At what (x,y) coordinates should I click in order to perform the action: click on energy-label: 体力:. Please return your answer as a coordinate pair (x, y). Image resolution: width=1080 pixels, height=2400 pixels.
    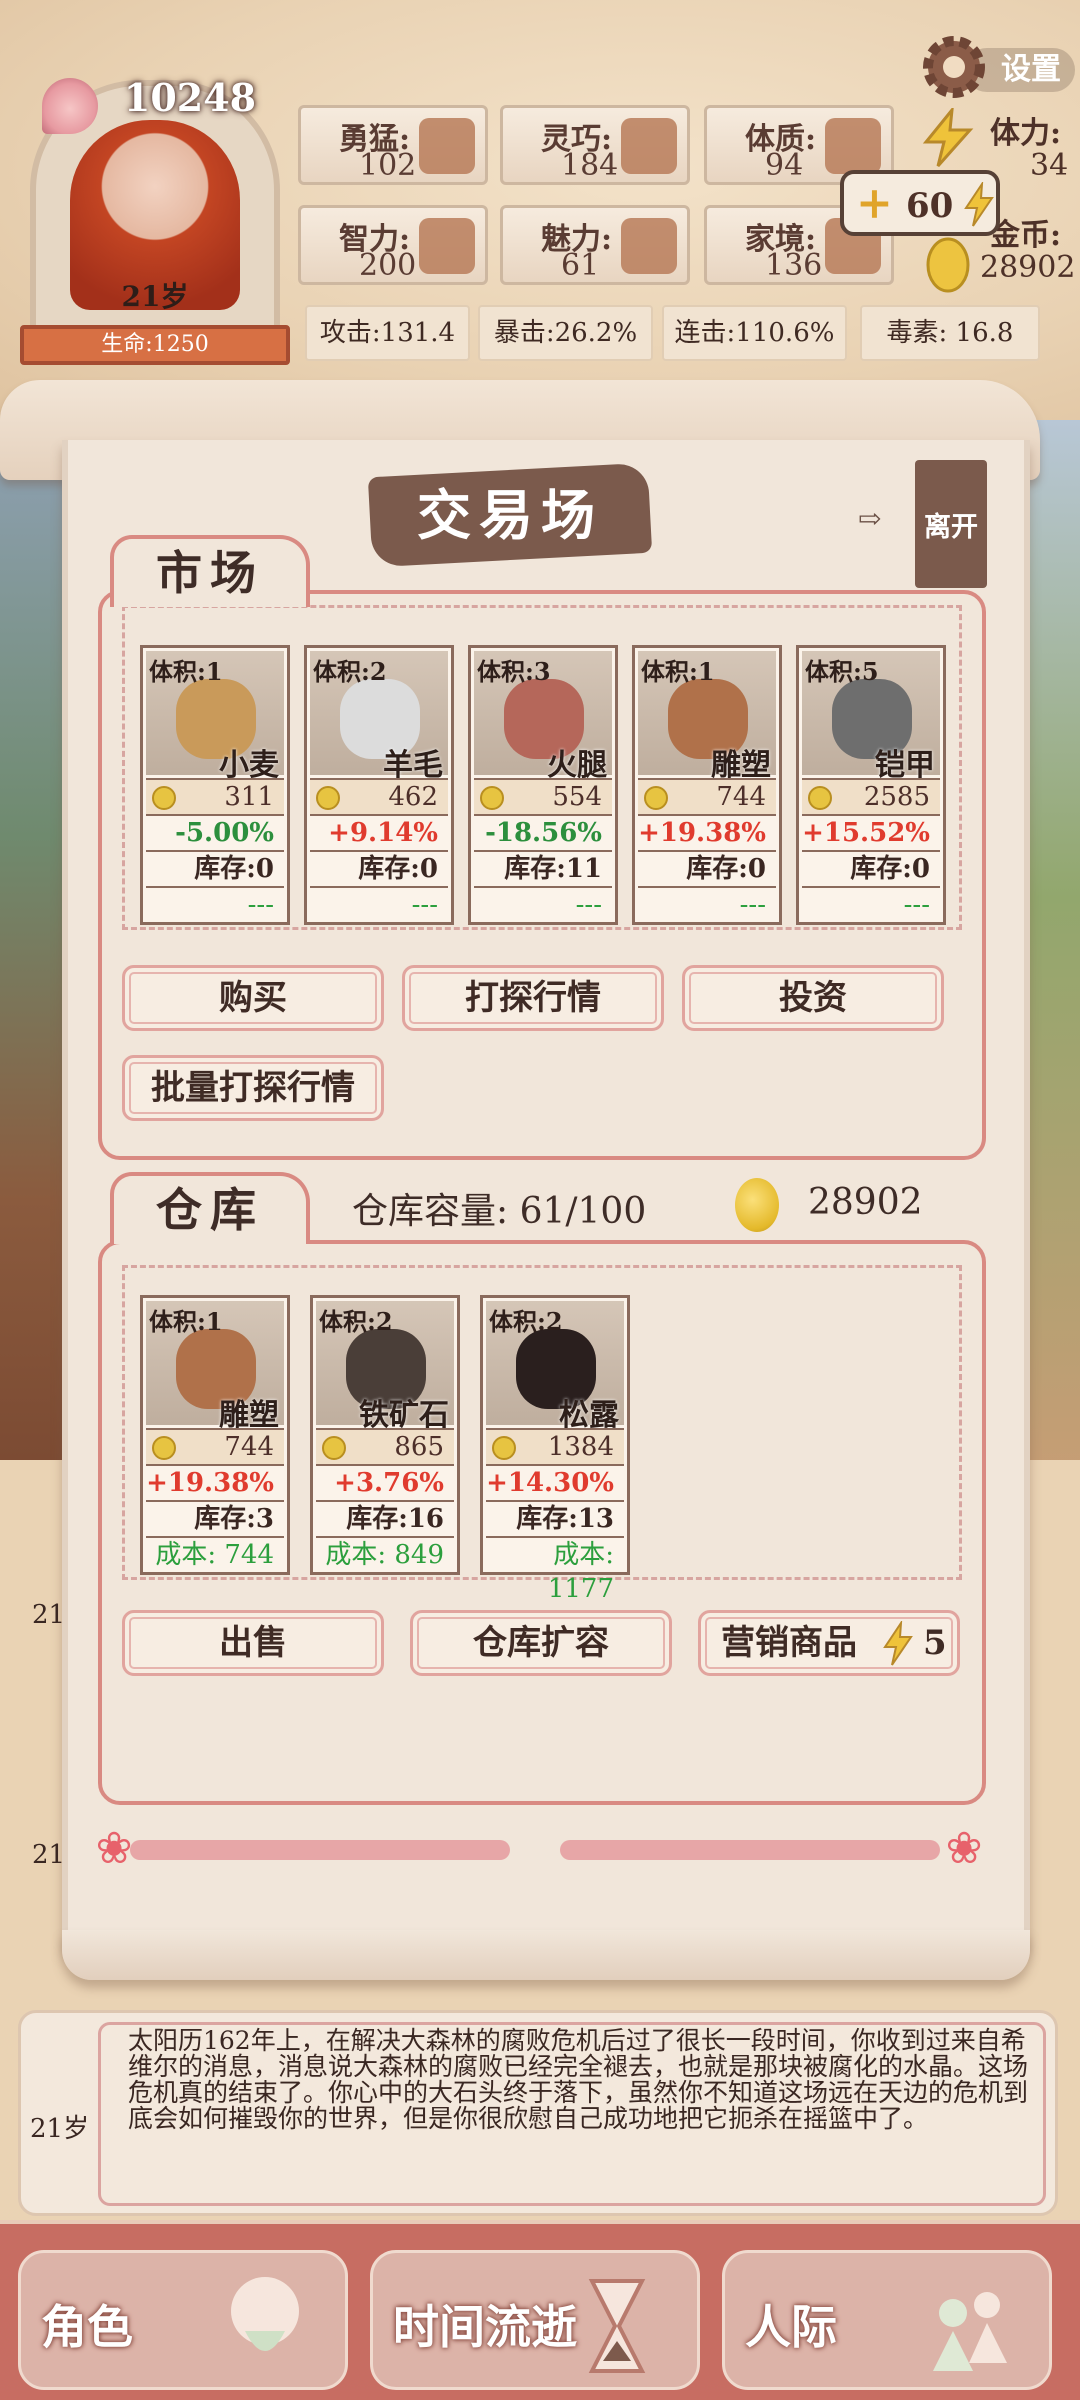
    Looking at the image, I should click on (1026, 133).